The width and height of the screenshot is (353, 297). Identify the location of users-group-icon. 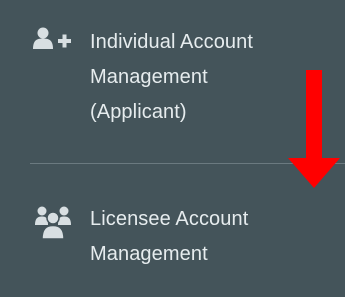
(53, 222).